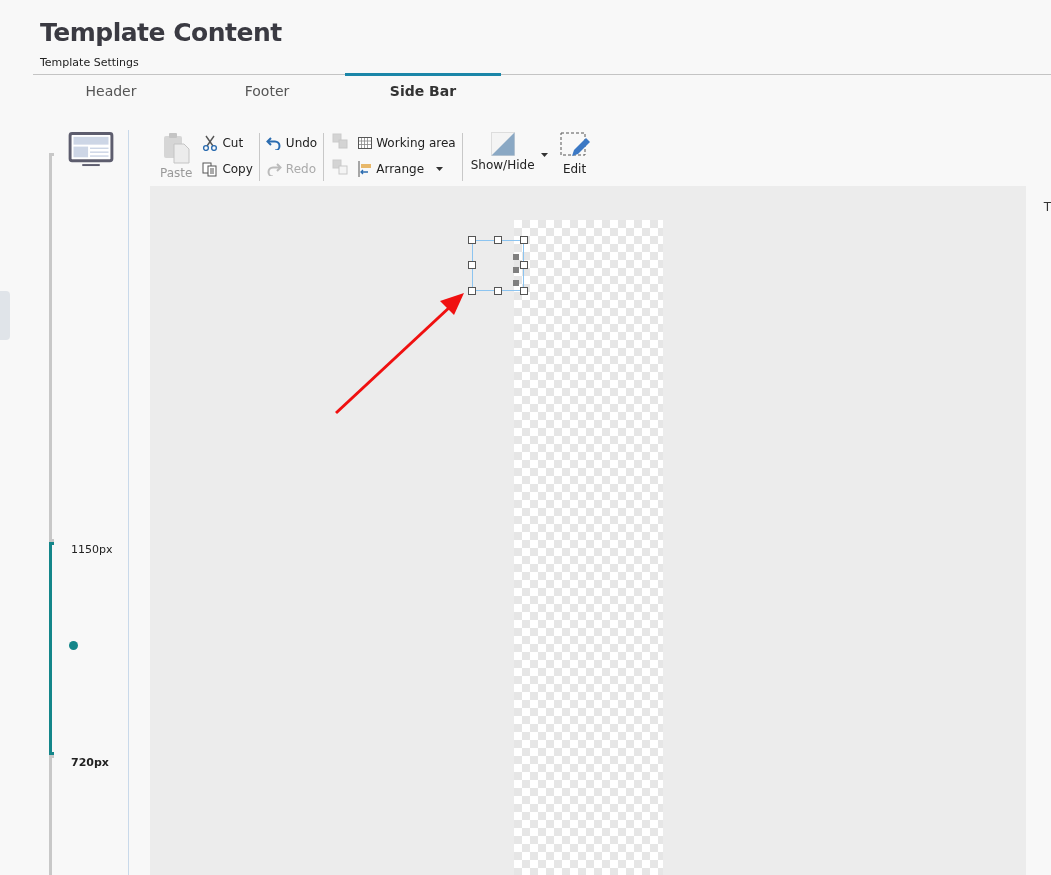 Image resolution: width=1051 pixels, height=875 pixels. I want to click on half-filled-square-icon, so click(502, 144).